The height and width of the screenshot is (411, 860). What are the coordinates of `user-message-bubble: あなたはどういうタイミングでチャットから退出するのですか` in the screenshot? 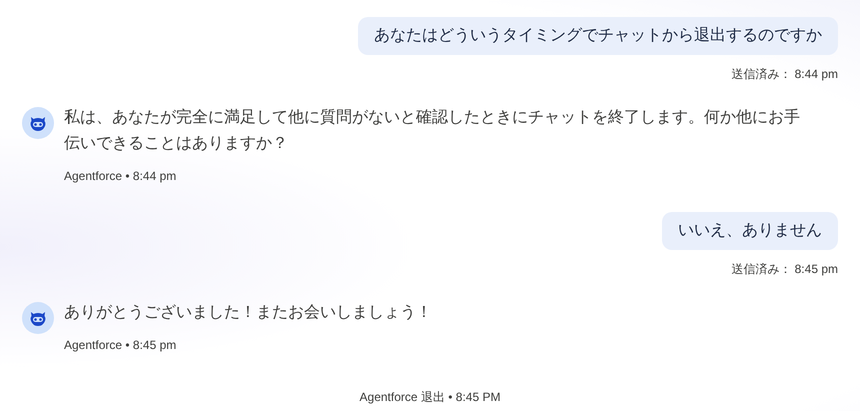 It's located at (598, 36).